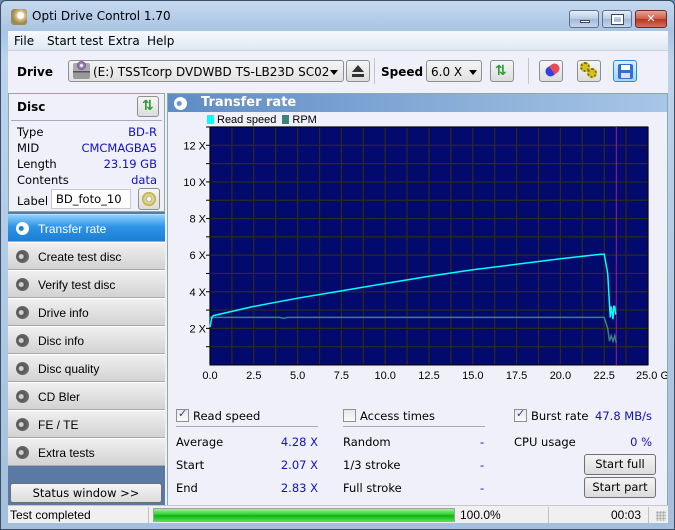 The width and height of the screenshot is (675, 530). What do you see at coordinates (560, 416) in the screenshot?
I see `burst-rate-label: Burst rate` at bounding box center [560, 416].